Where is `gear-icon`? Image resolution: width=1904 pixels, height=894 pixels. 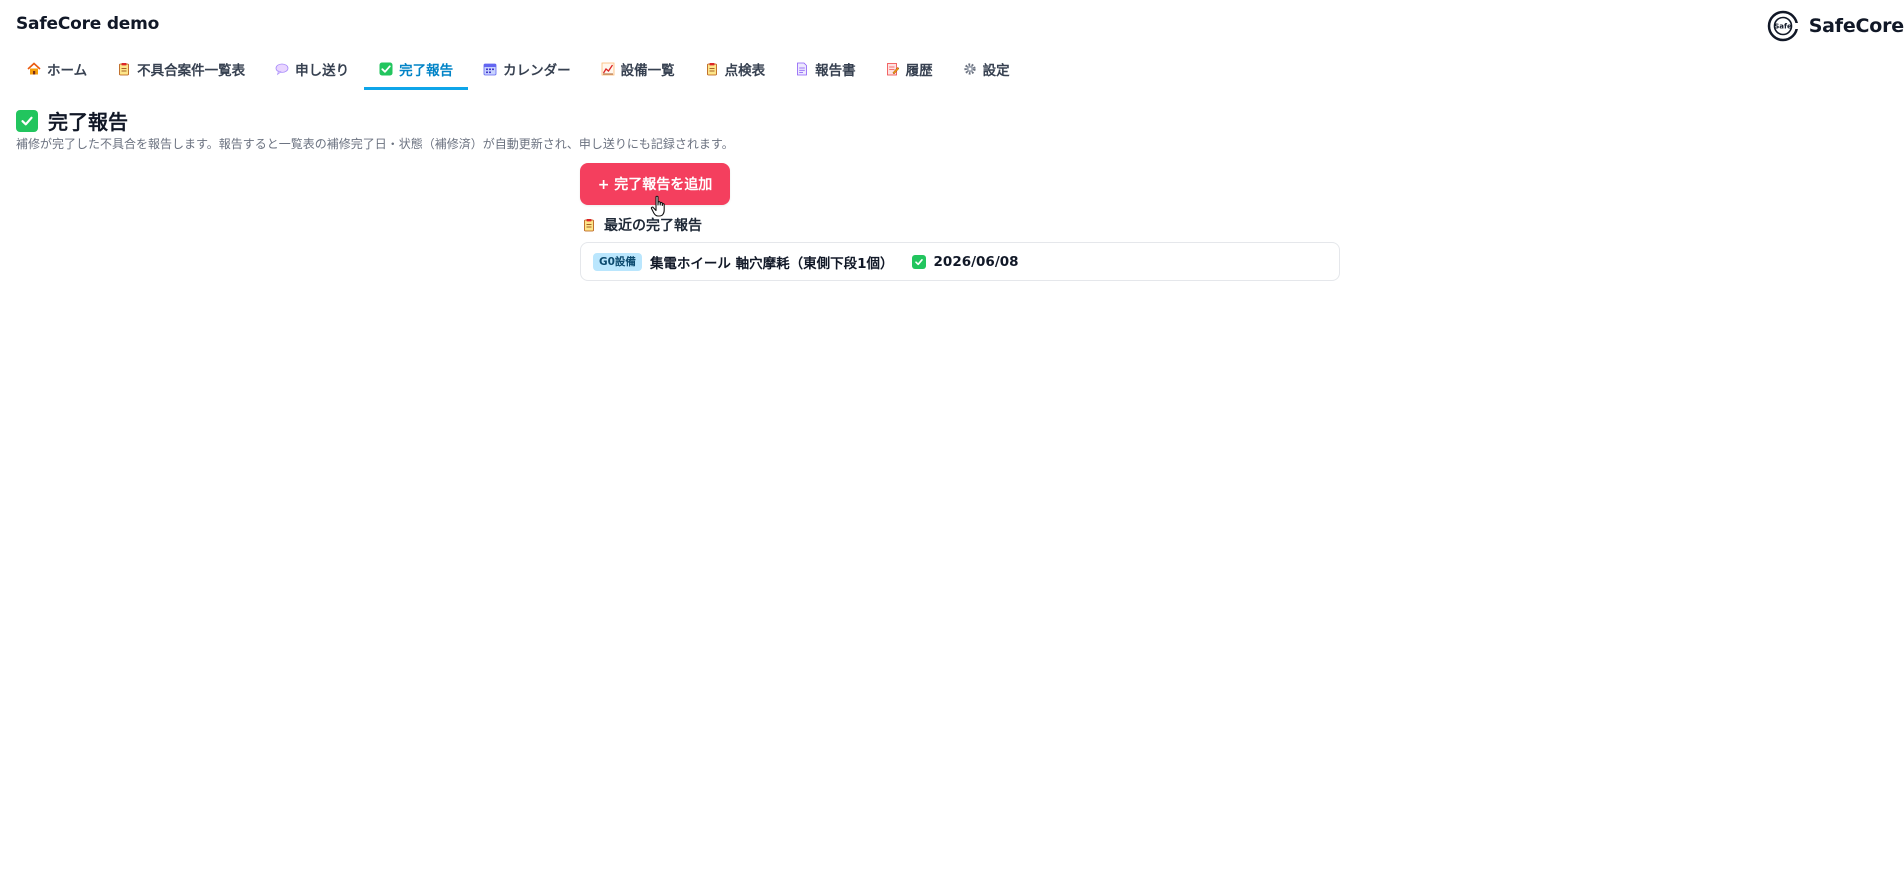
gear-icon is located at coordinates (970, 68).